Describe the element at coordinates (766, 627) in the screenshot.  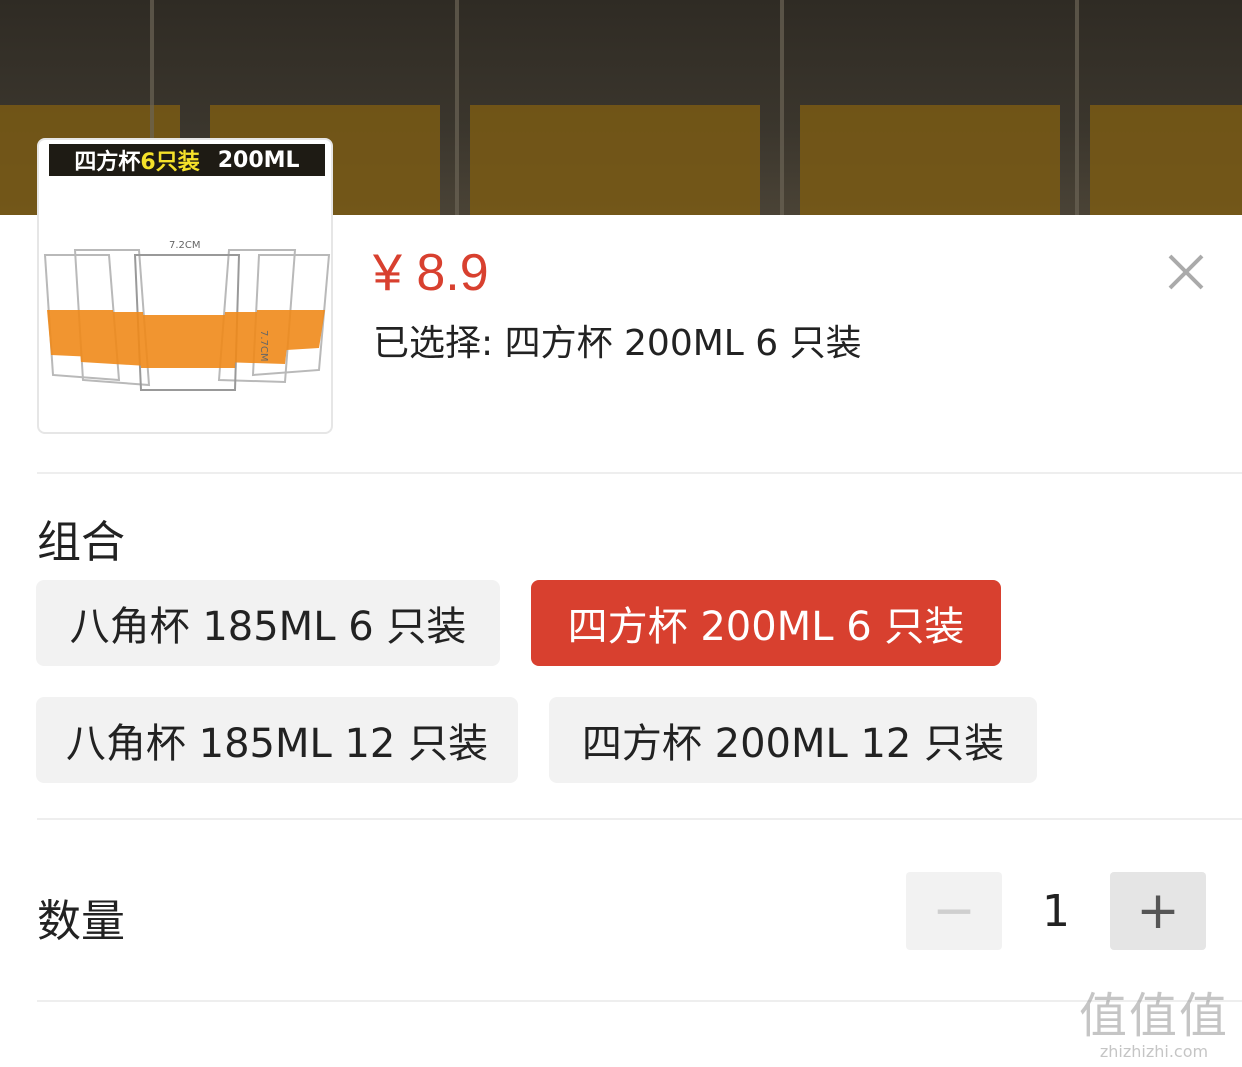
I see `option-label: 四方杯 200ML 6 只装` at that location.